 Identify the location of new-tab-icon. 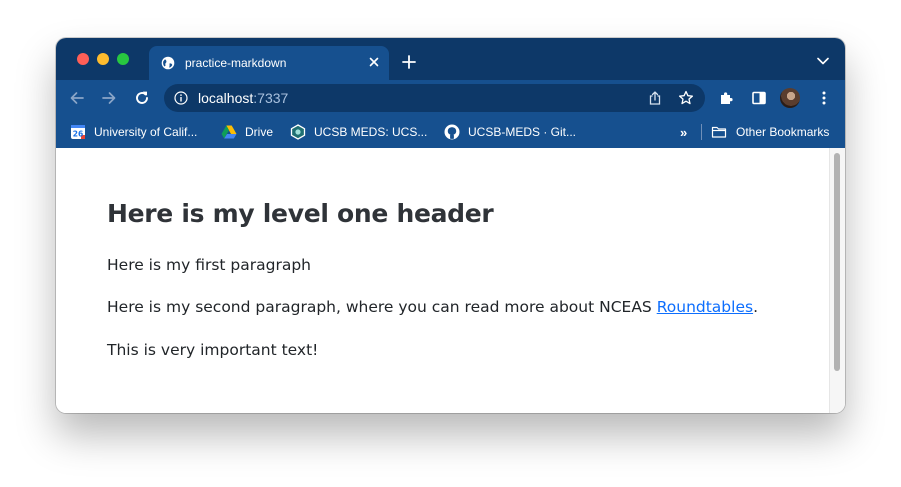
(409, 62).